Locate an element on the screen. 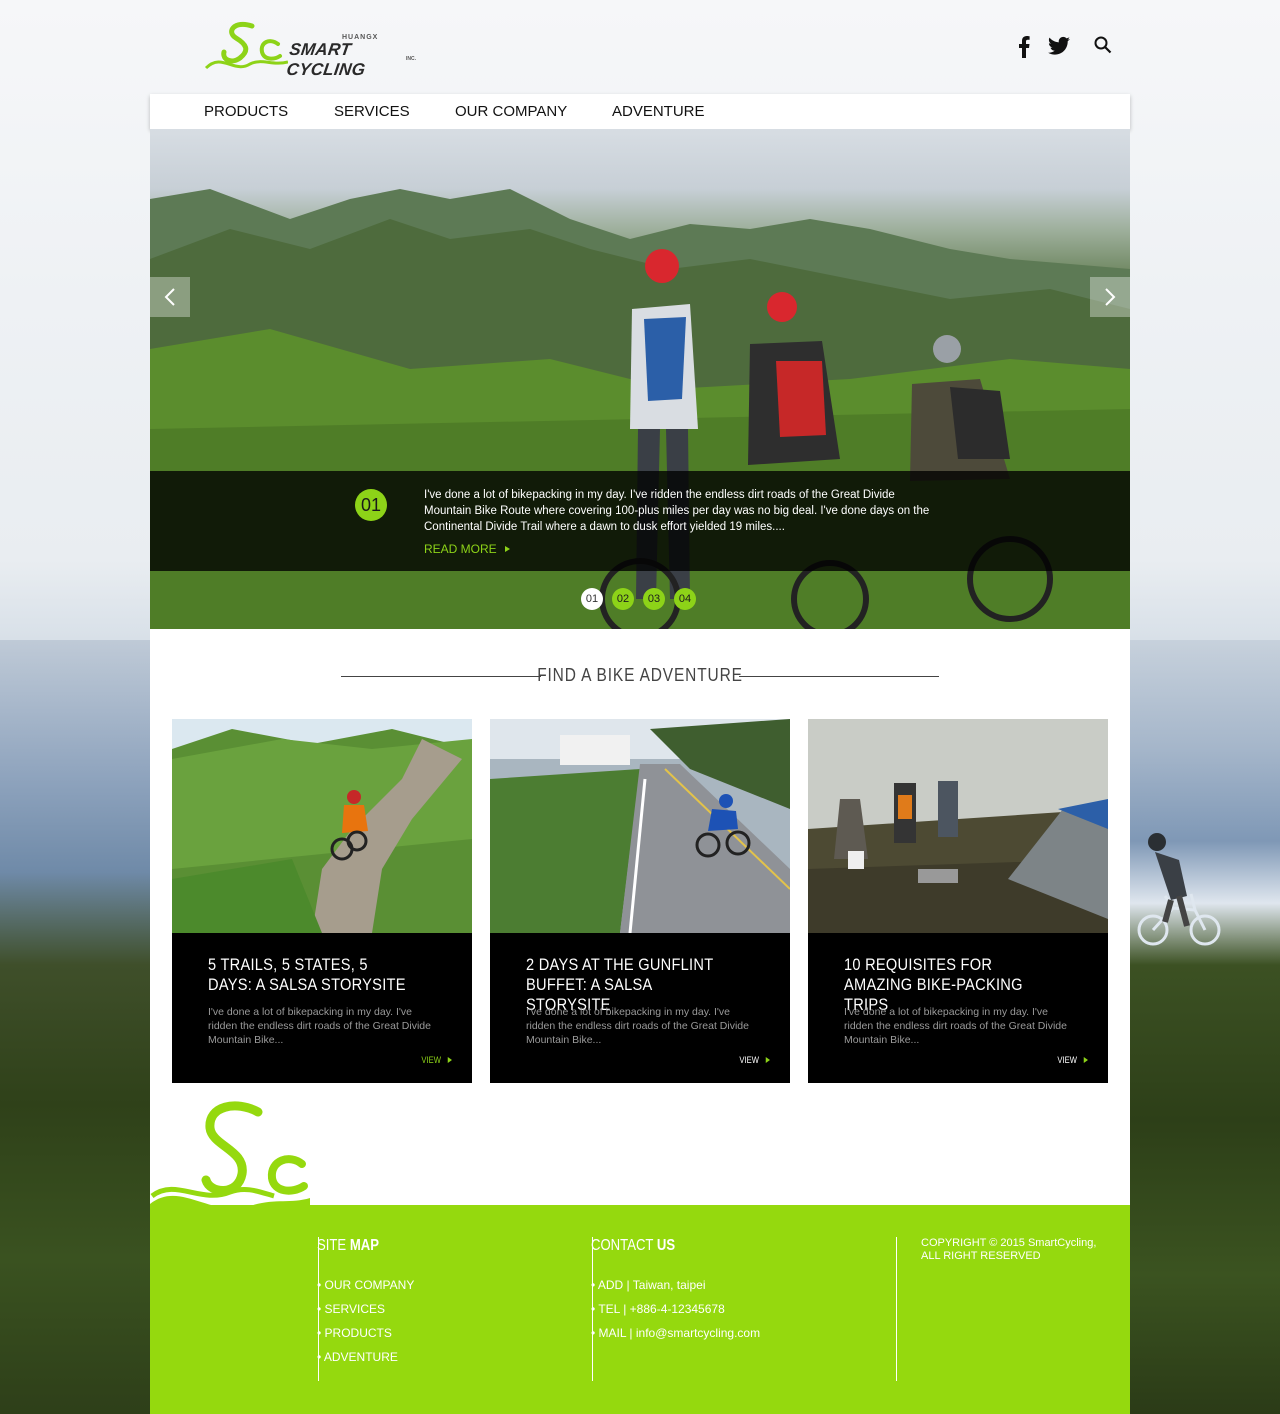 The width and height of the screenshot is (1280, 1414). sitemap-link-services: • SERVICES is located at coordinates (365, 1309).